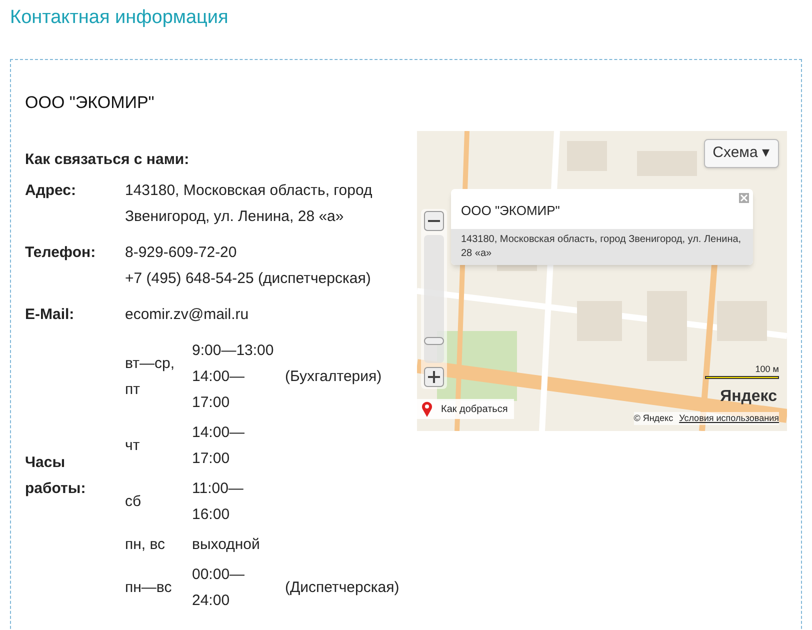 This screenshot has height=630, width=812. I want to click on minus-icon, so click(434, 221).